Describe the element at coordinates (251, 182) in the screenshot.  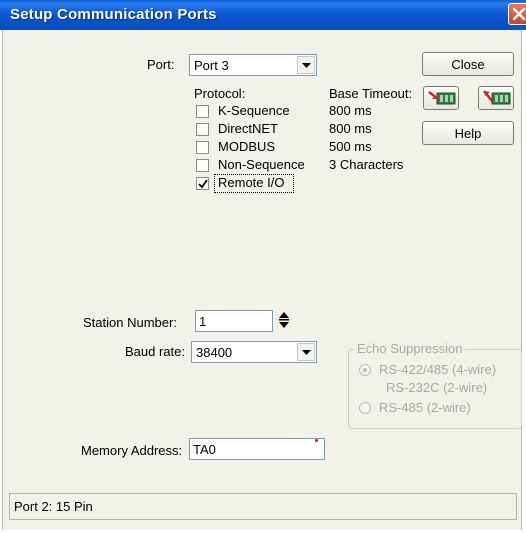
I see `protocol-label-remote-io: Remote I/O` at that location.